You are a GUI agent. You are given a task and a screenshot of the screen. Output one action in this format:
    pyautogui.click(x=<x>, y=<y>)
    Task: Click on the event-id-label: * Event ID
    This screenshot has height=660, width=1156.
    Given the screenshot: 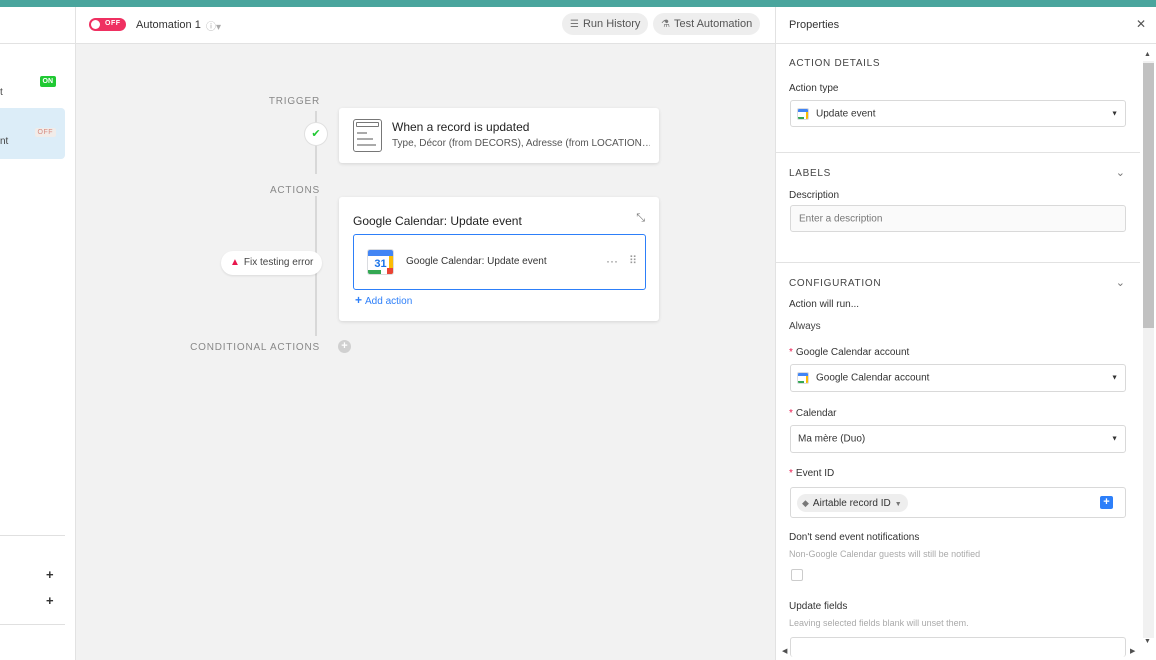 What is the action you would take?
    pyautogui.click(x=812, y=473)
    